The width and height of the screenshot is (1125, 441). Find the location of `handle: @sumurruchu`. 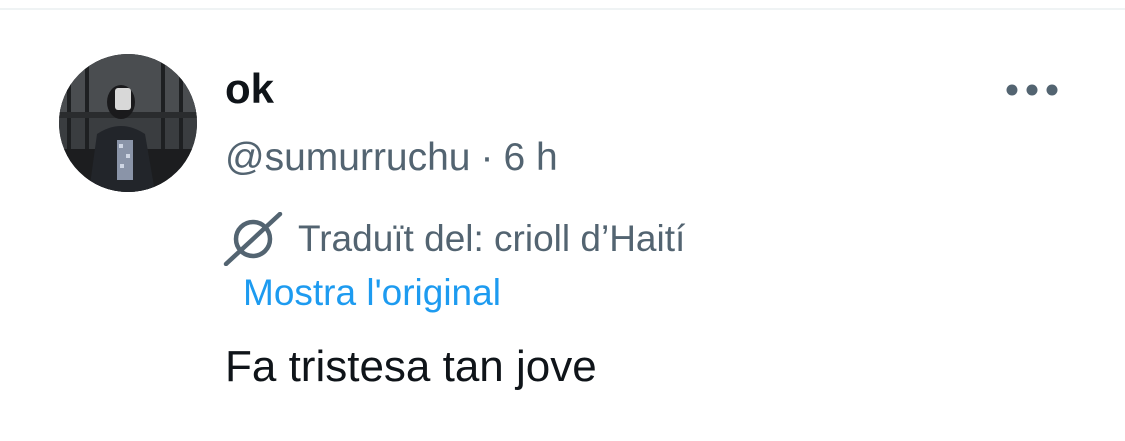

handle: @sumurruchu is located at coordinates (348, 157).